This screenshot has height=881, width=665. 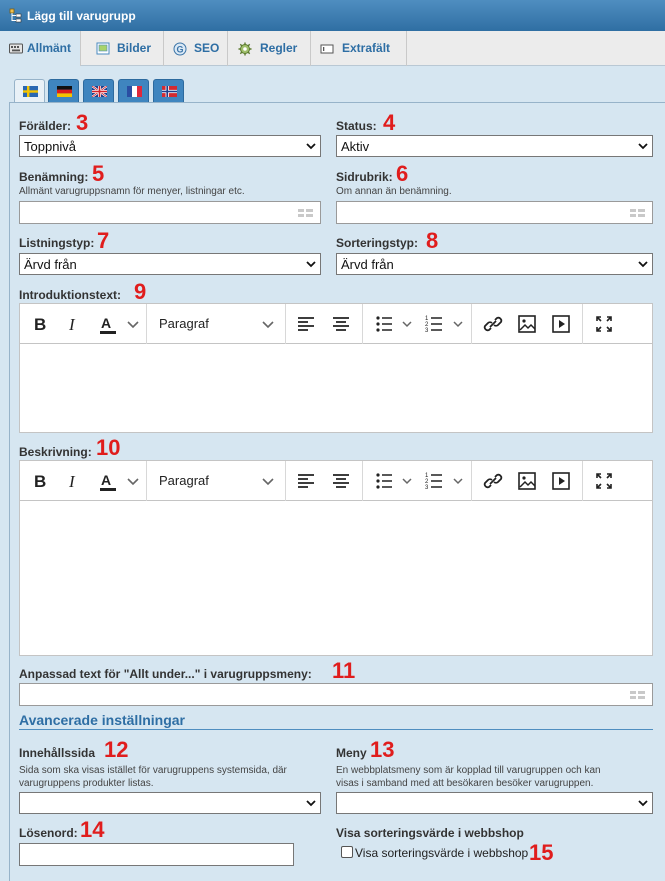 What do you see at coordinates (63, 90) in the screenshot?
I see `language-tab-german` at bounding box center [63, 90].